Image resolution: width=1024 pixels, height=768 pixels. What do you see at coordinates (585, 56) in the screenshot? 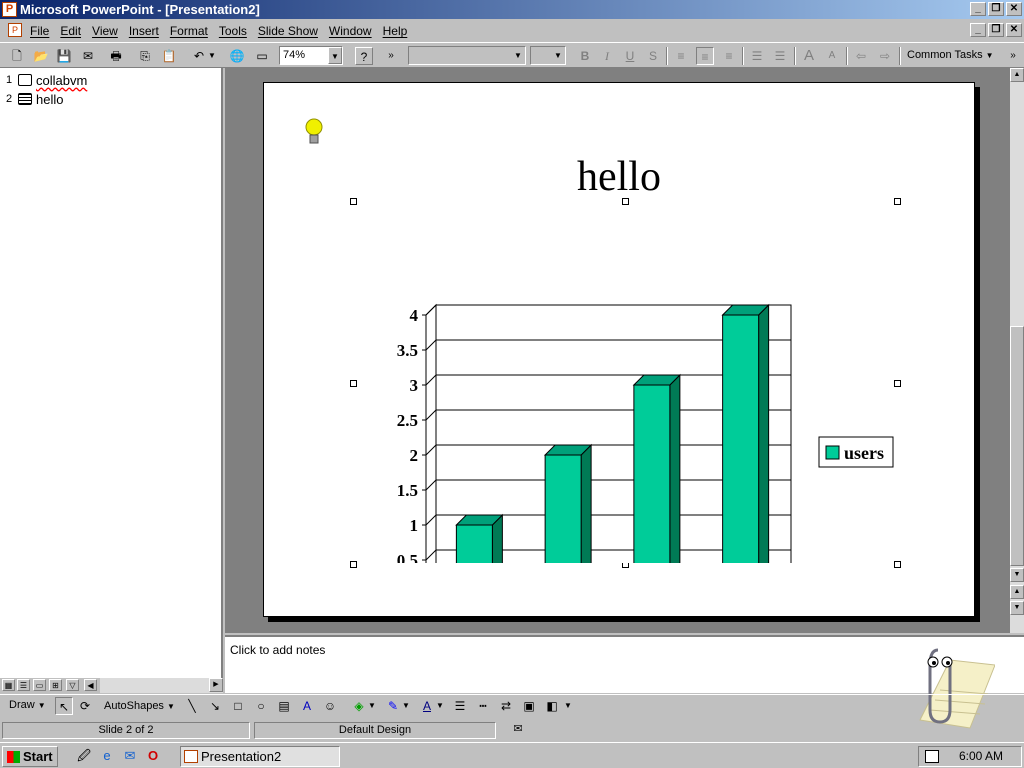
I see `bold-icon: B` at bounding box center [585, 56].